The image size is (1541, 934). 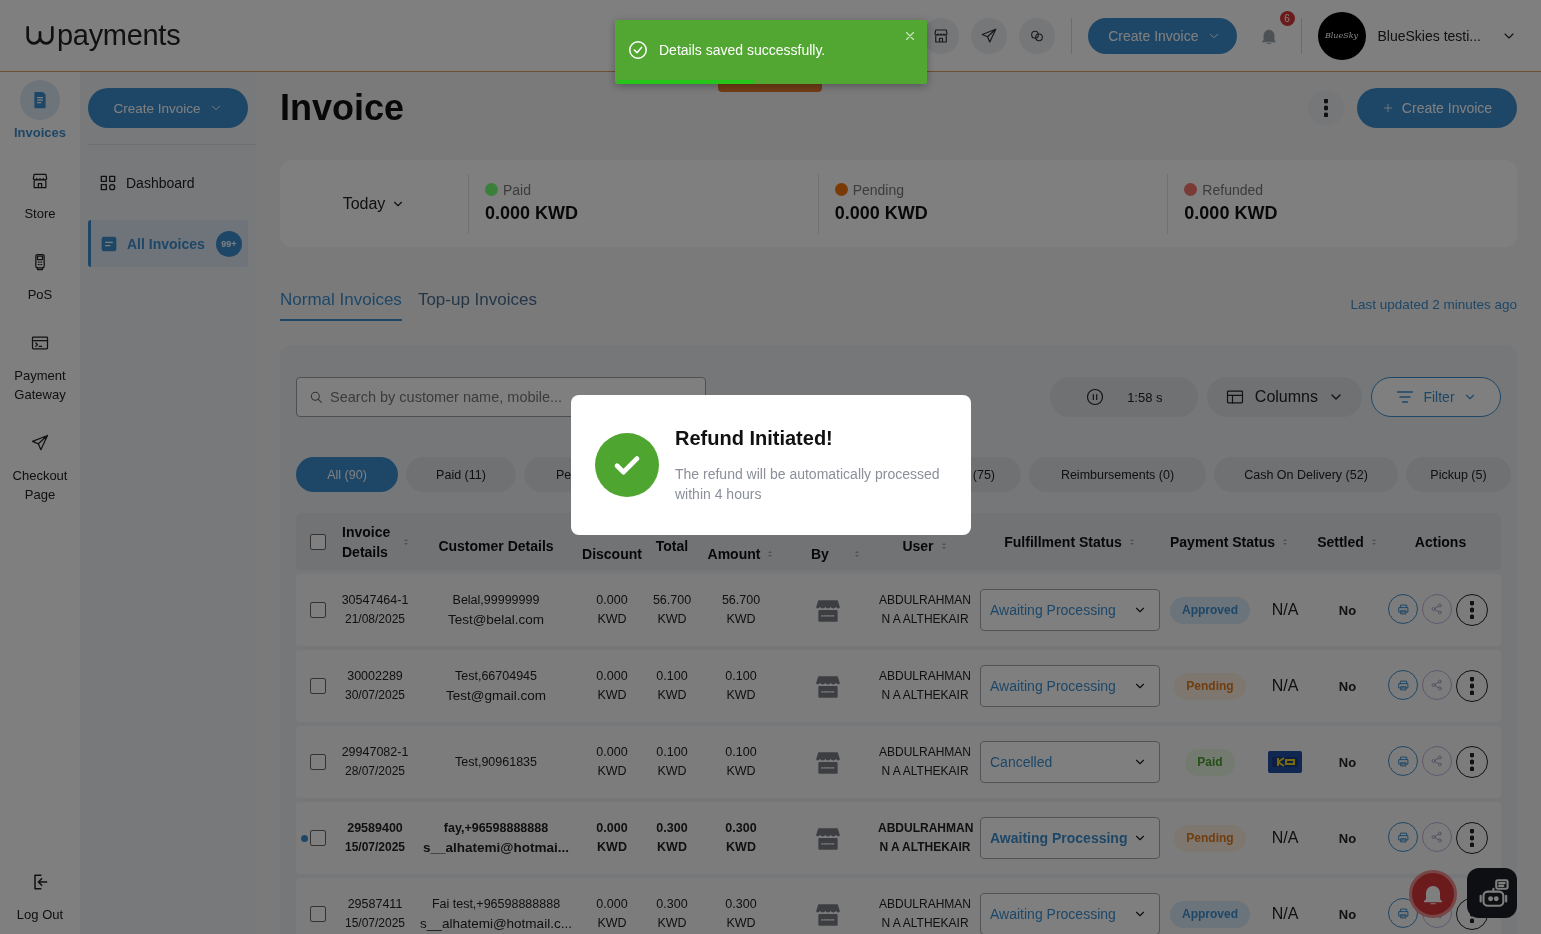 What do you see at coordinates (341, 305) in the screenshot?
I see `tab: Normal Invoices` at bounding box center [341, 305].